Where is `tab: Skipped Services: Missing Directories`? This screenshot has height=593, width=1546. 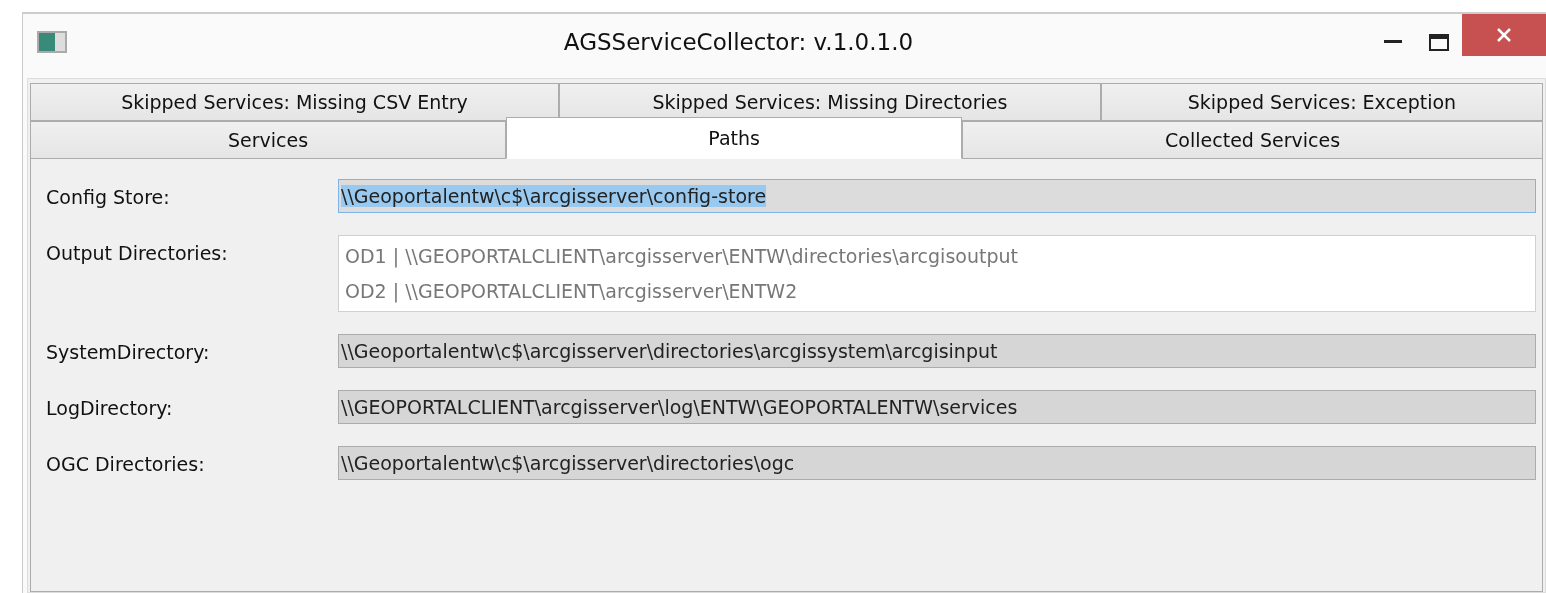
tab: Skipped Services: Missing Directories is located at coordinates (829, 102).